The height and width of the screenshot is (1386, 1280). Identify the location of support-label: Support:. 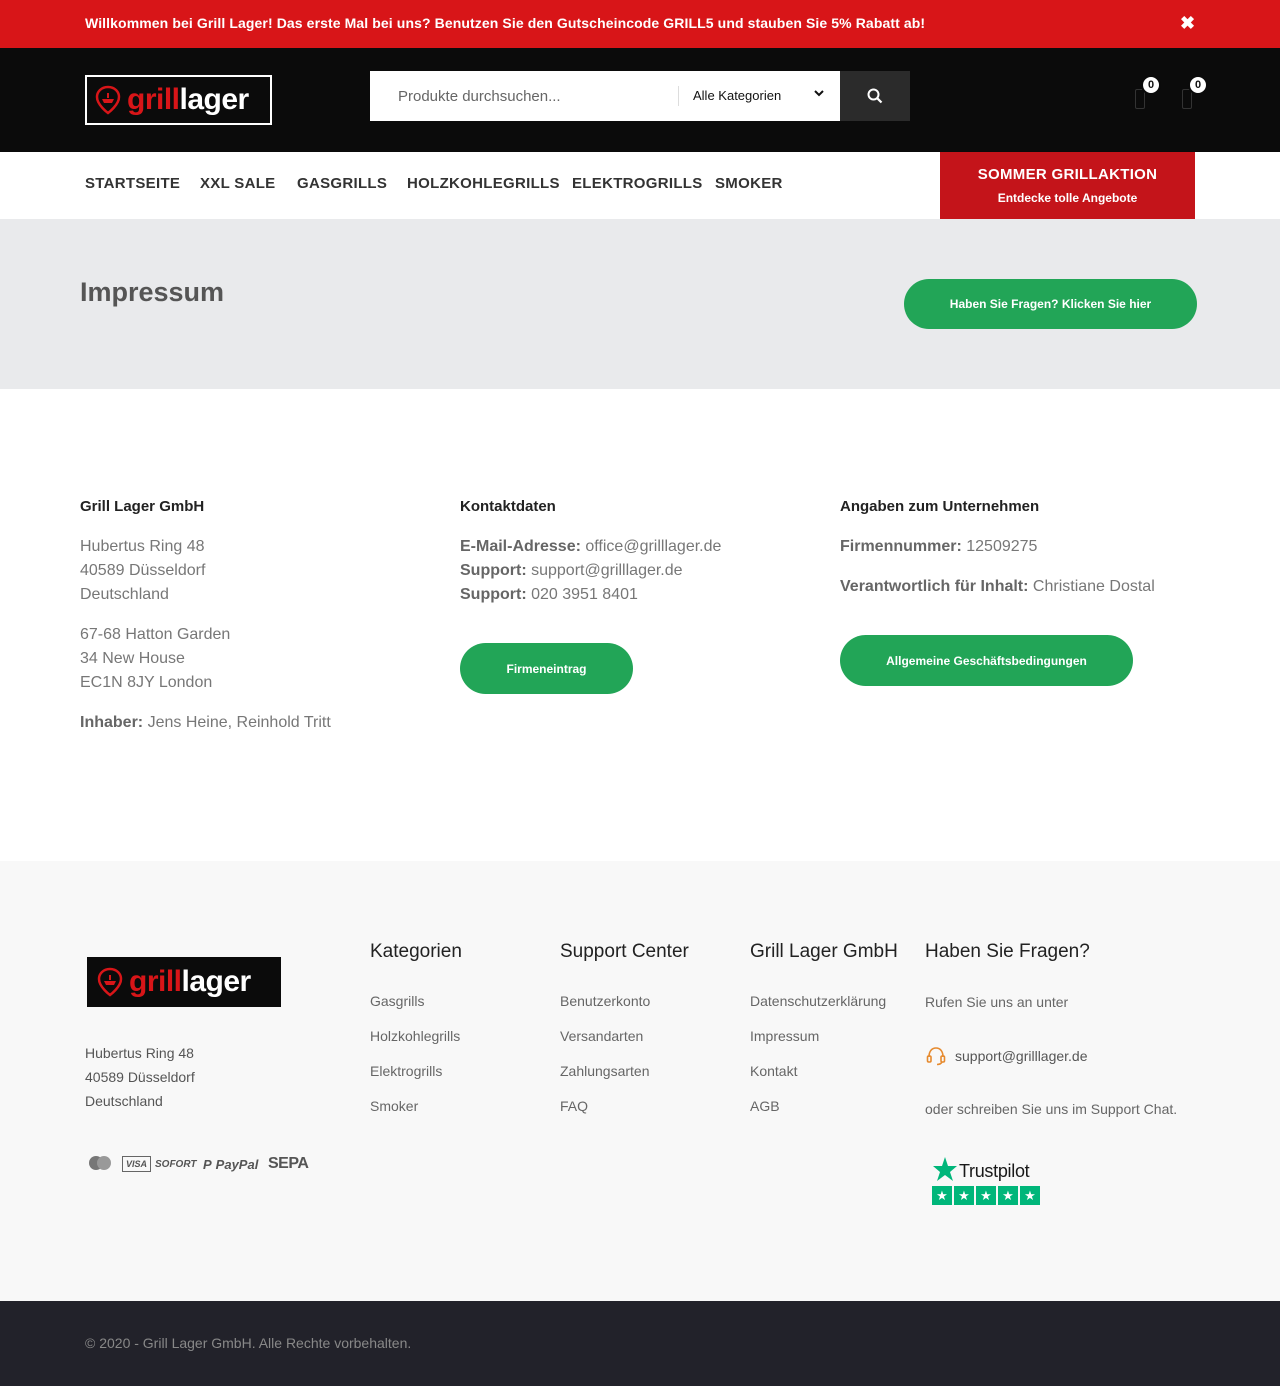
(493, 570).